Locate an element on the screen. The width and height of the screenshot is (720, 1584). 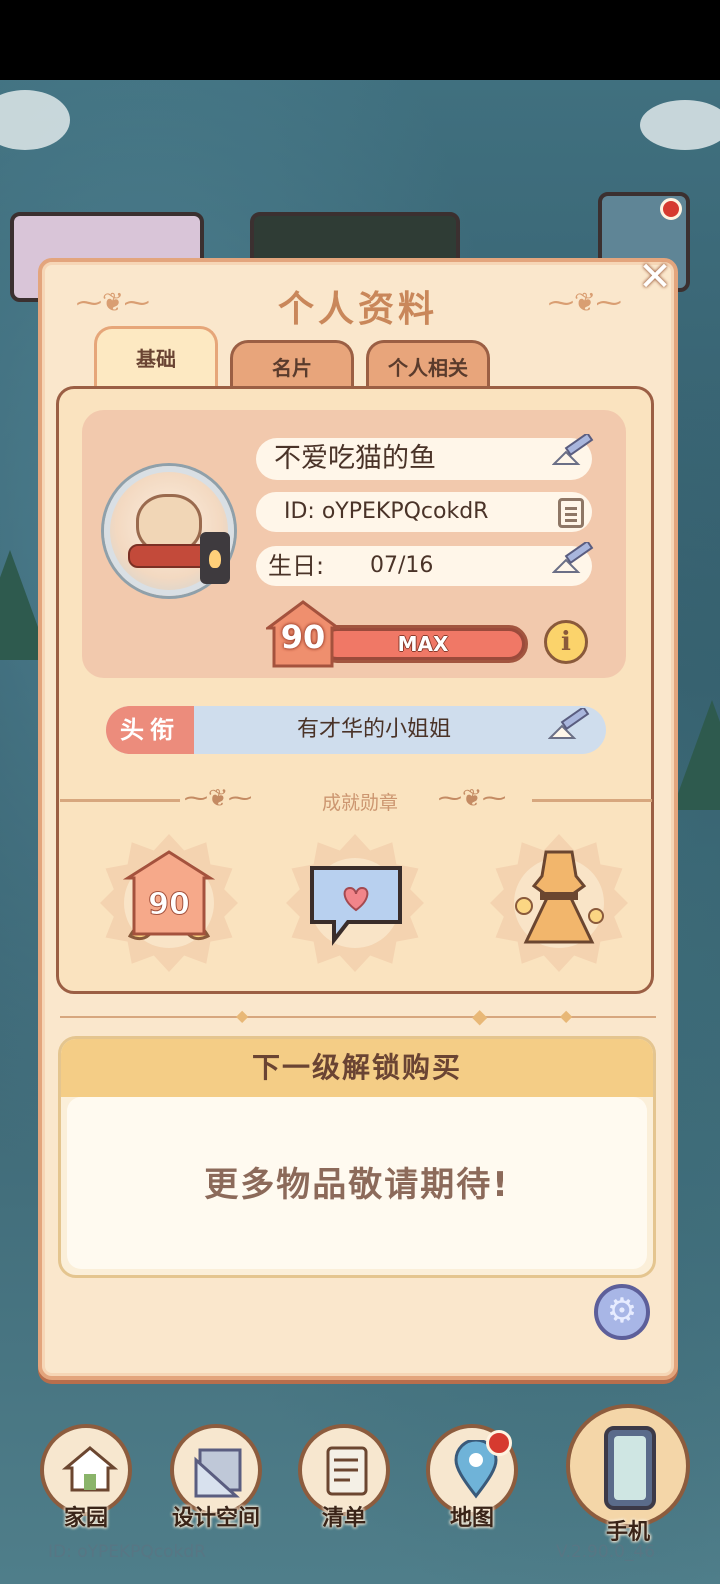
nav-map-label: 地图 is located at coordinates (471, 1518).